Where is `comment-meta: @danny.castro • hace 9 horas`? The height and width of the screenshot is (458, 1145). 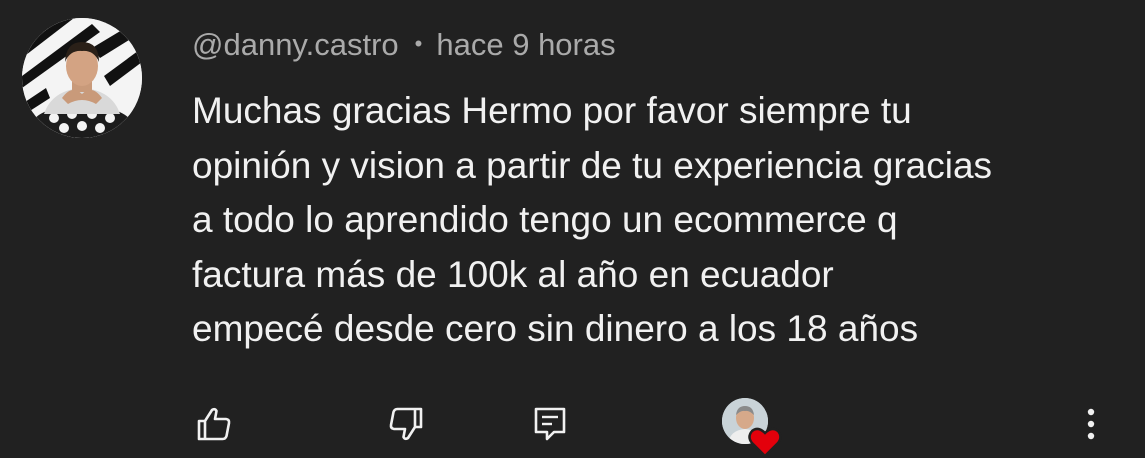 comment-meta: @danny.castro • hace 9 horas is located at coordinates (404, 44).